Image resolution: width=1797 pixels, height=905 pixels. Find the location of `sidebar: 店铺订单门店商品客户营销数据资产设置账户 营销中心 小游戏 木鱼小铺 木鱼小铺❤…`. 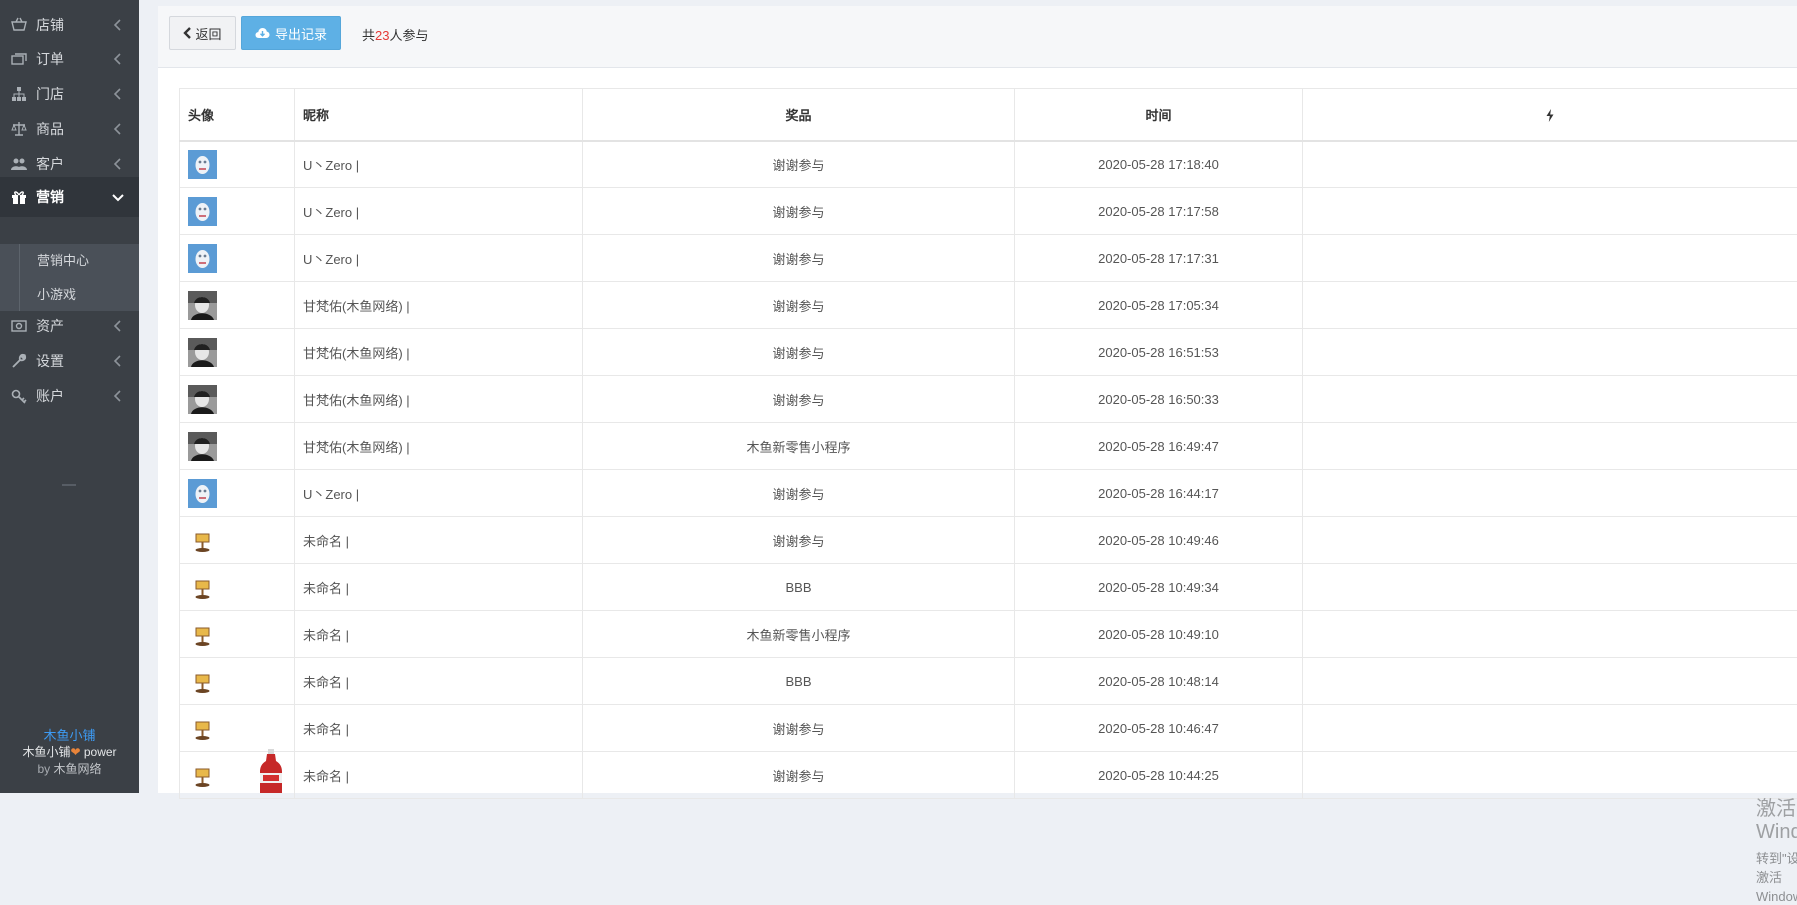

sidebar: 店铺订单门店商品客户营销数据资产设置账户 营销中心 小游戏 木鱼小铺 木鱼小铺❤… is located at coordinates (69, 396).